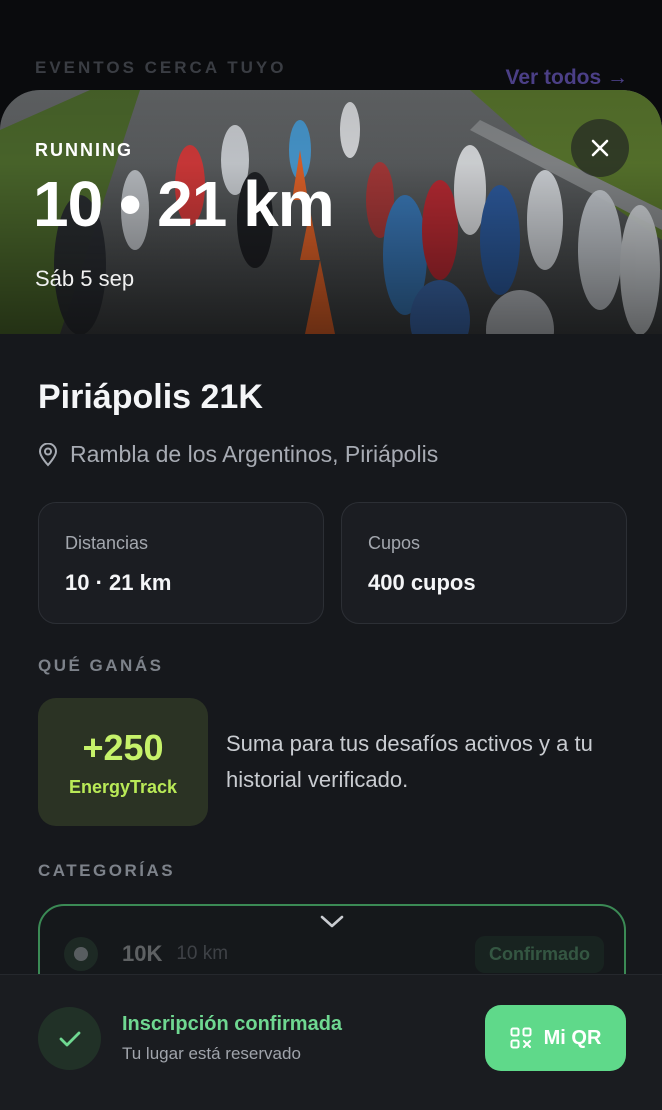 The image size is (662, 1110). I want to click on distances-label: Distancias, so click(107, 543).